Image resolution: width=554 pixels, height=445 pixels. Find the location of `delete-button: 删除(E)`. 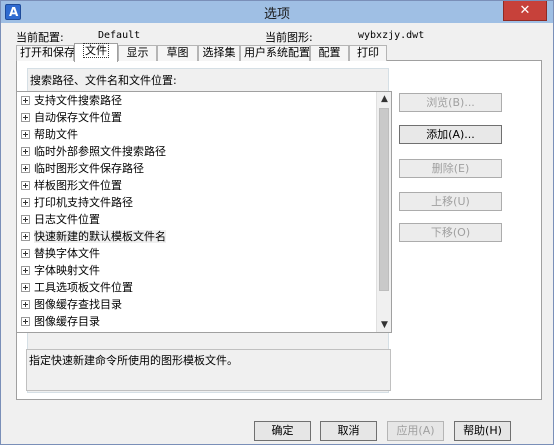

delete-button: 删除(E) is located at coordinates (450, 168).